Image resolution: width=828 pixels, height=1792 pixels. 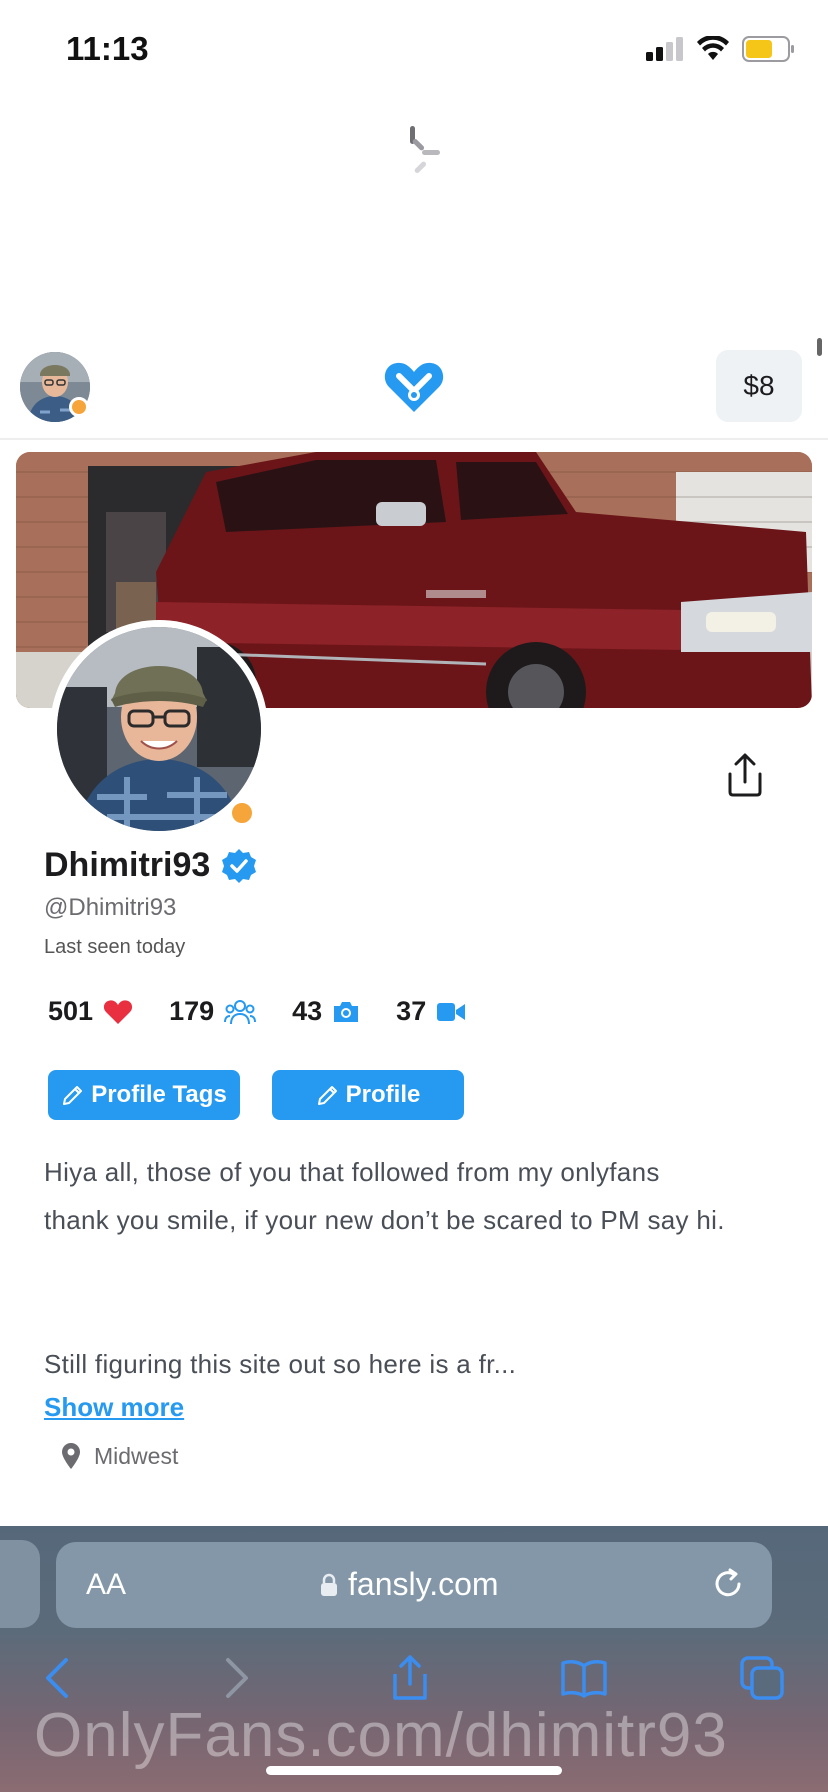 I want to click on reader-mode-label: AA, so click(x=106, y=1584).